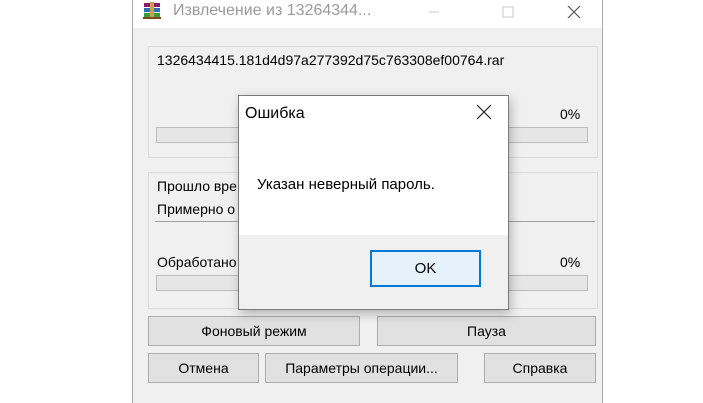 The height and width of the screenshot is (403, 703). What do you see at coordinates (203, 368) in the screenshot?
I see `cancel-button: Отмена` at bounding box center [203, 368].